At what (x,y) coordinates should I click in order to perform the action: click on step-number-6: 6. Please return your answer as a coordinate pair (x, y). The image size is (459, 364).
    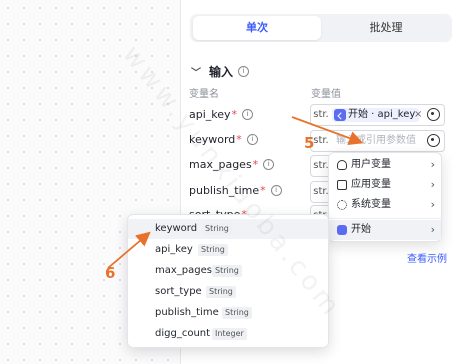
    Looking at the image, I should click on (110, 273).